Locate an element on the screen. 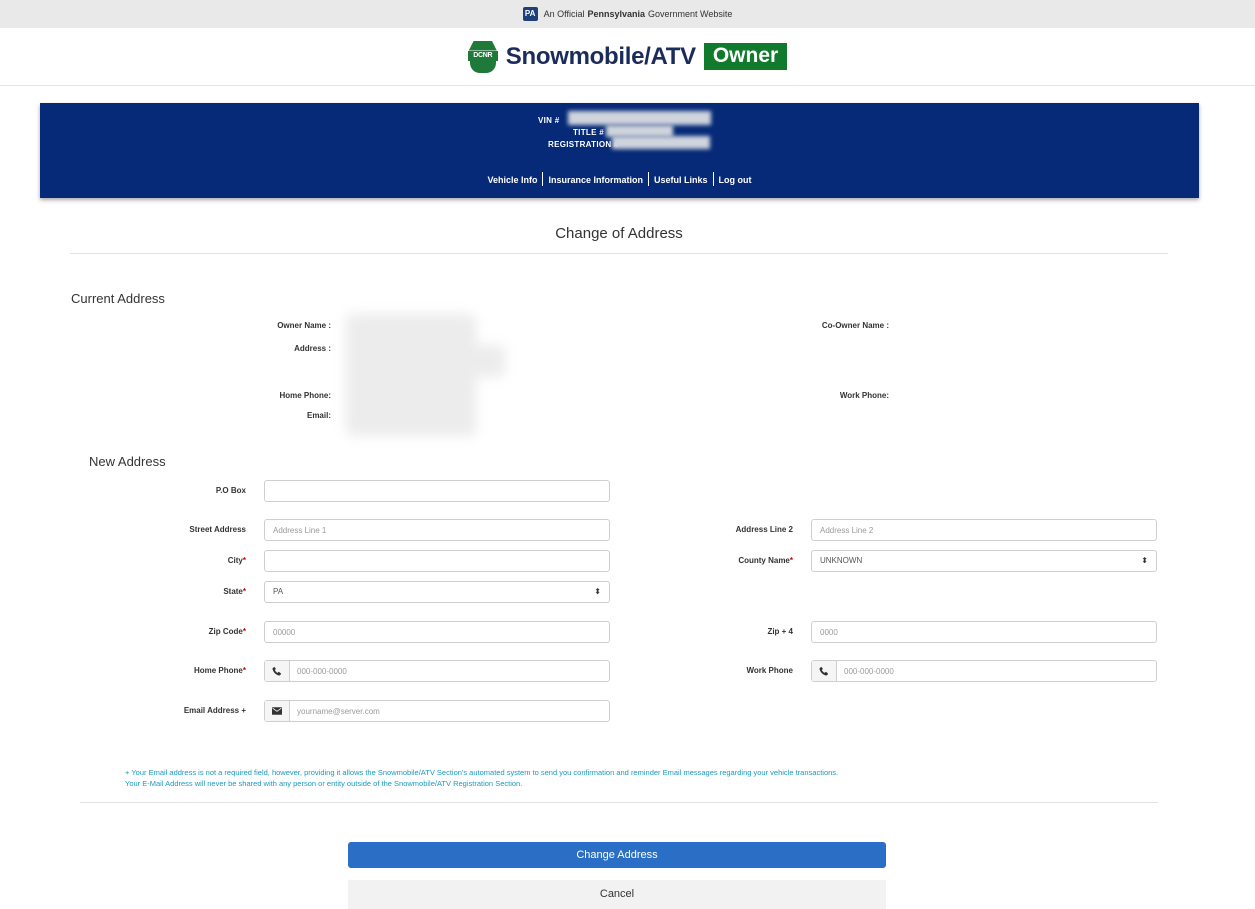 The image size is (1255, 909). email-address-label: Email Address + is located at coordinates (214, 710).